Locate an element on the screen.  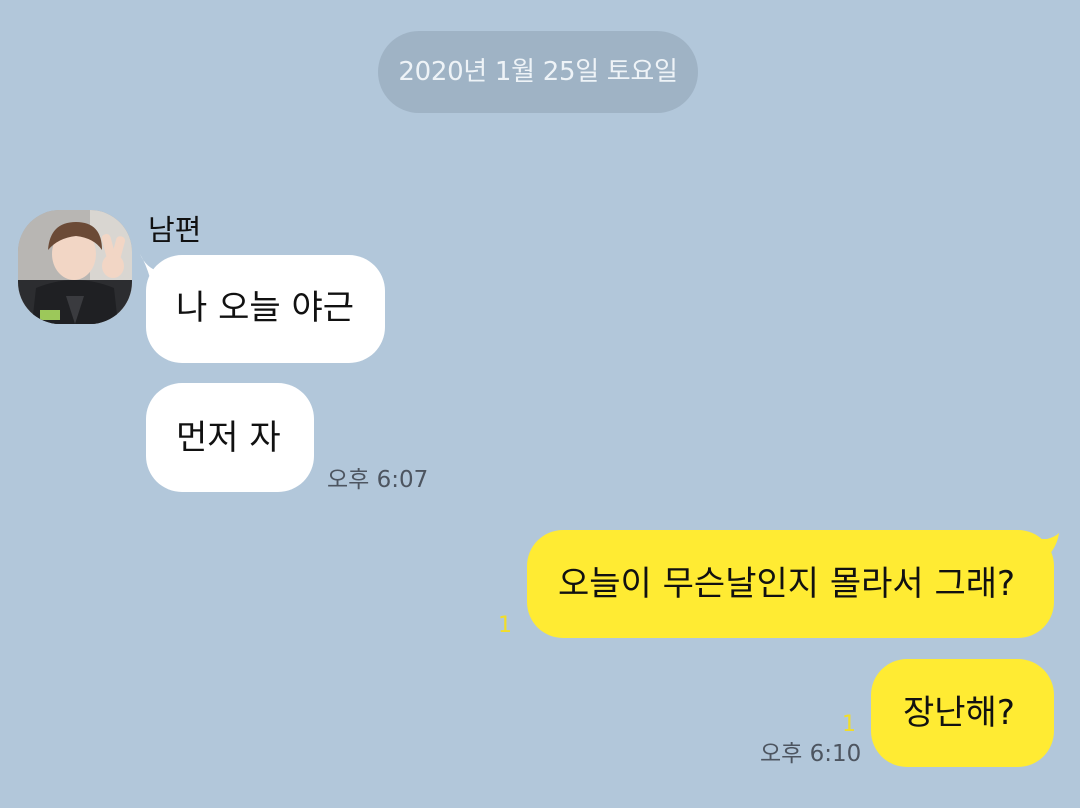
message-text: 장난해? is located at coordinates (959, 713).